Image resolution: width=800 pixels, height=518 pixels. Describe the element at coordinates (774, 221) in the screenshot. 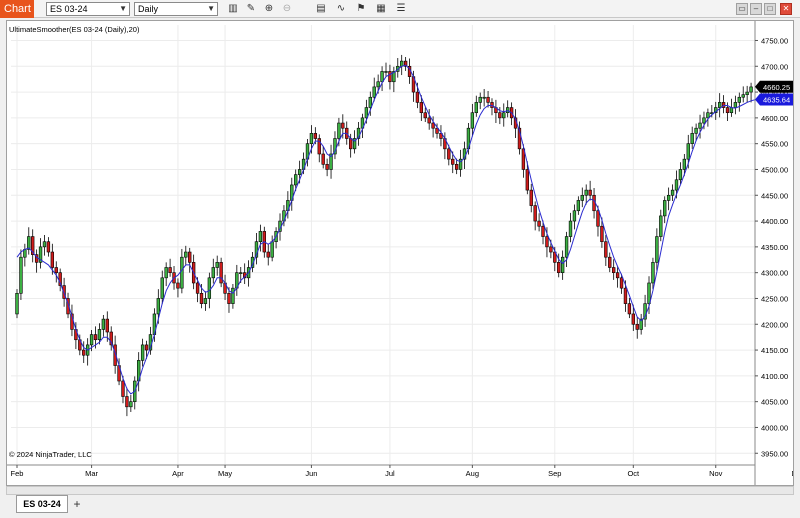

I see `price-tick-label: 4400.00` at that location.